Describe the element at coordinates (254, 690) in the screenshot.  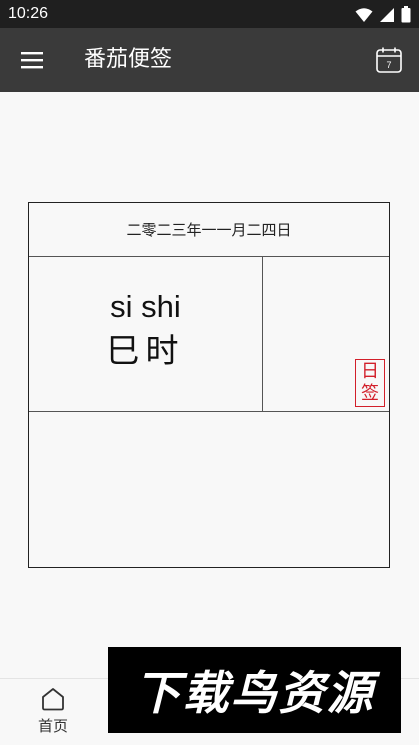
I see `watermark-banner: 下载鸟资源` at that location.